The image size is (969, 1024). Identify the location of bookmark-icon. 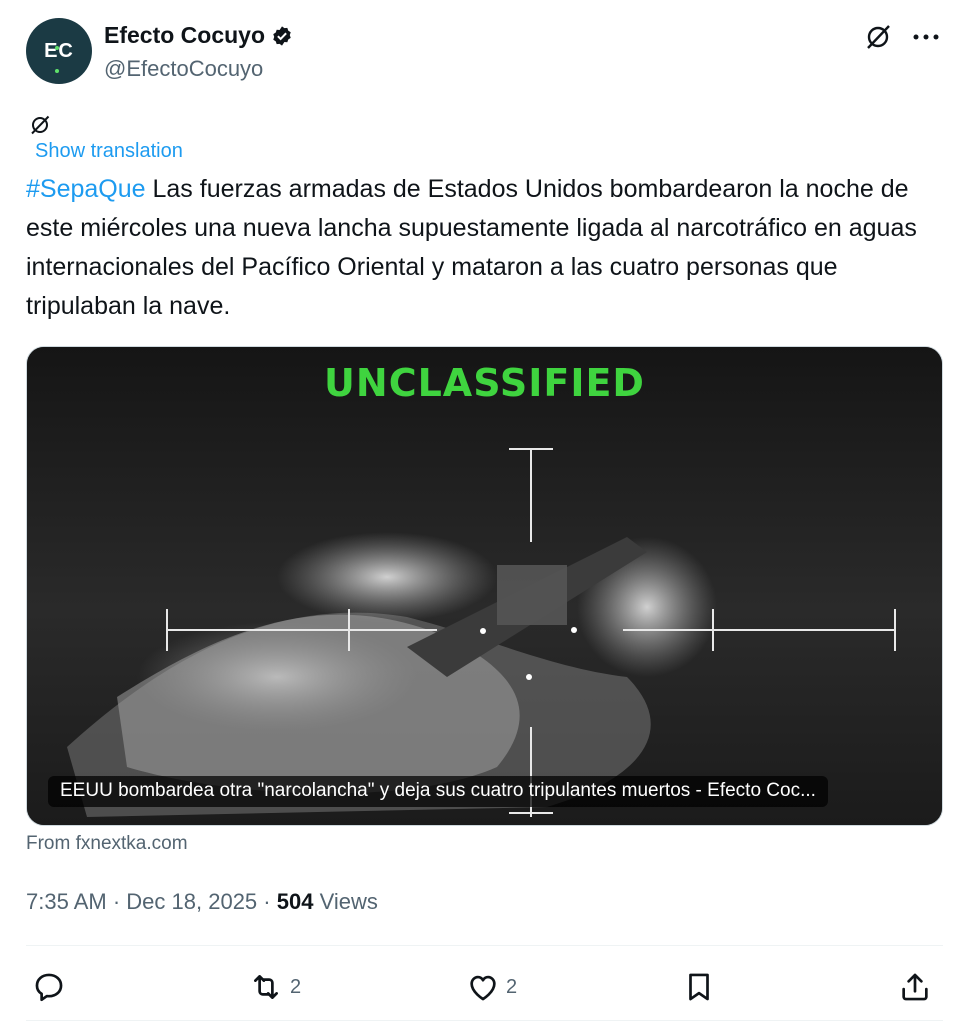
(699, 987).